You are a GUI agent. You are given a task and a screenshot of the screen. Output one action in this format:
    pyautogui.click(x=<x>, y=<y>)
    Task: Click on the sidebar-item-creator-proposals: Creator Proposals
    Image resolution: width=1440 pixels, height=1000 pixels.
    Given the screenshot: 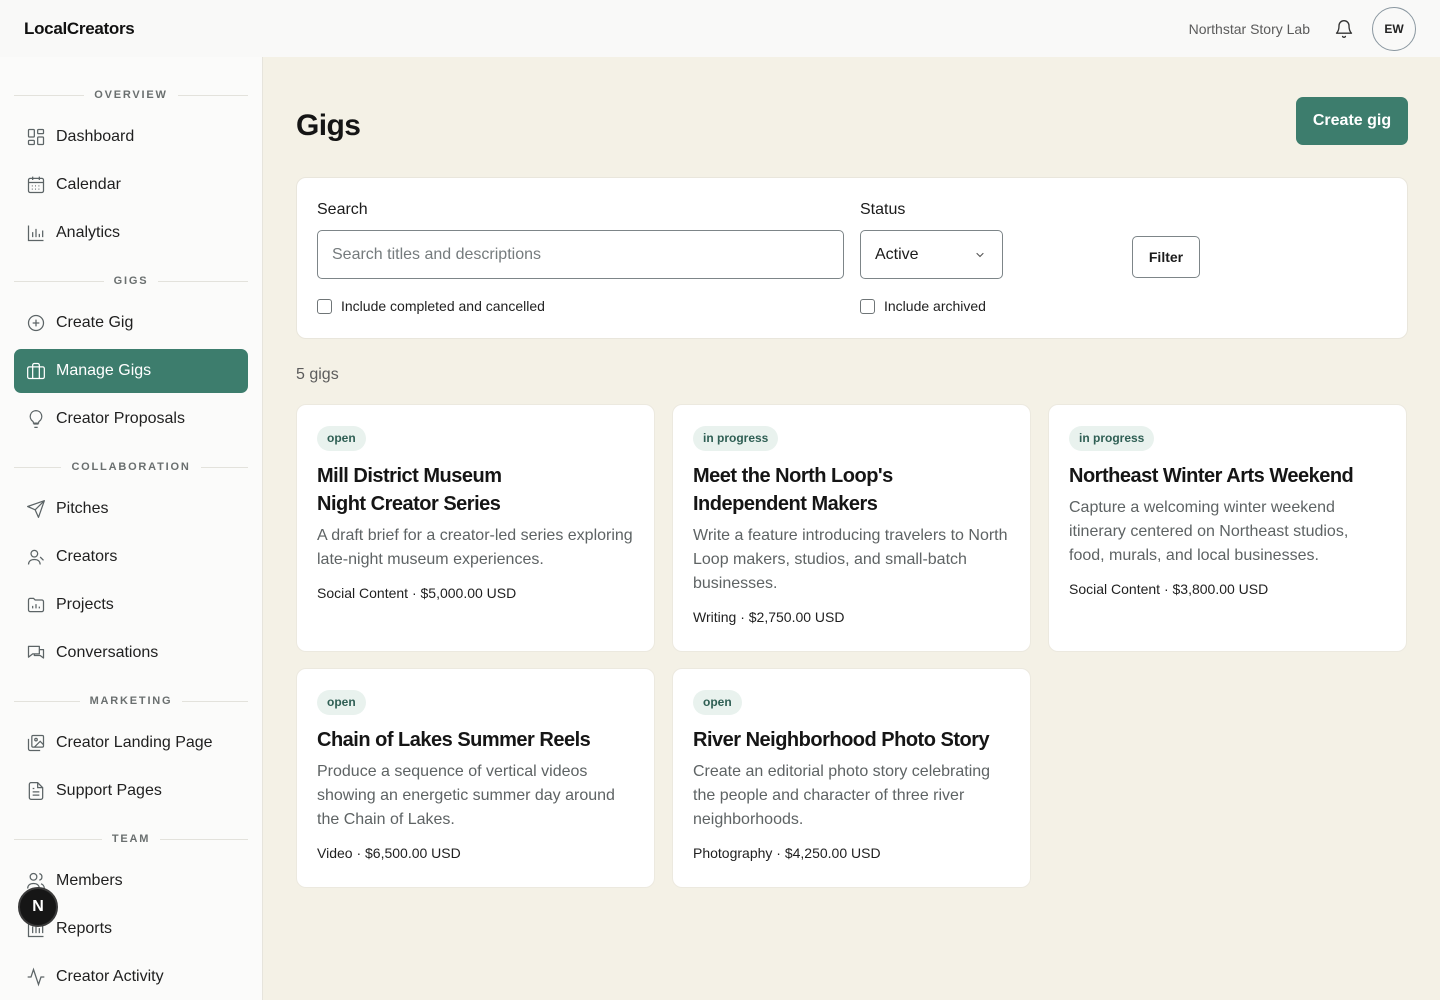 What is the action you would take?
    pyautogui.click(x=131, y=419)
    